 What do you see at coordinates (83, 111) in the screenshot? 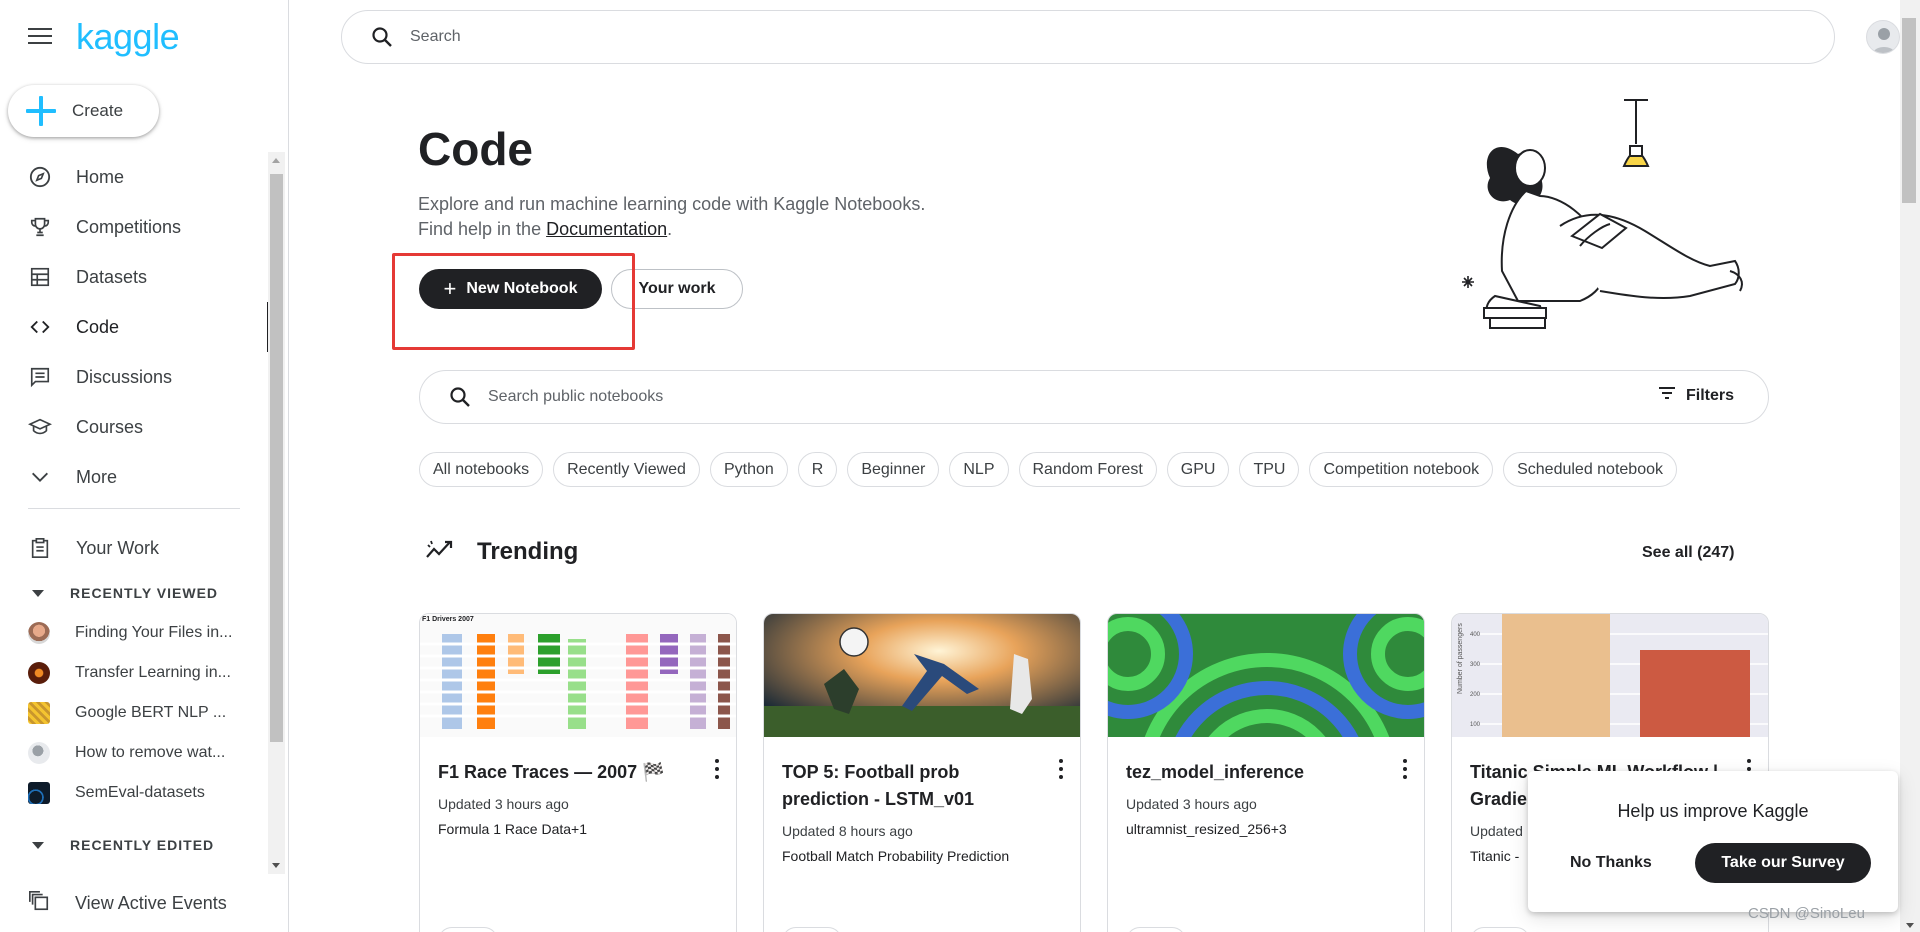
I see `create-button: Create` at bounding box center [83, 111].